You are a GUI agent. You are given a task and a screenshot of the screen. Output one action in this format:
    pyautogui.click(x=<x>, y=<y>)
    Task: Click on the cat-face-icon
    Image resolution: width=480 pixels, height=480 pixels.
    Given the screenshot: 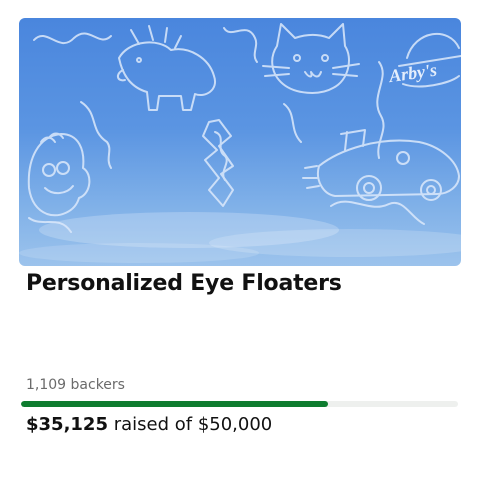 What is the action you would take?
    pyautogui.click(x=311, y=58)
    